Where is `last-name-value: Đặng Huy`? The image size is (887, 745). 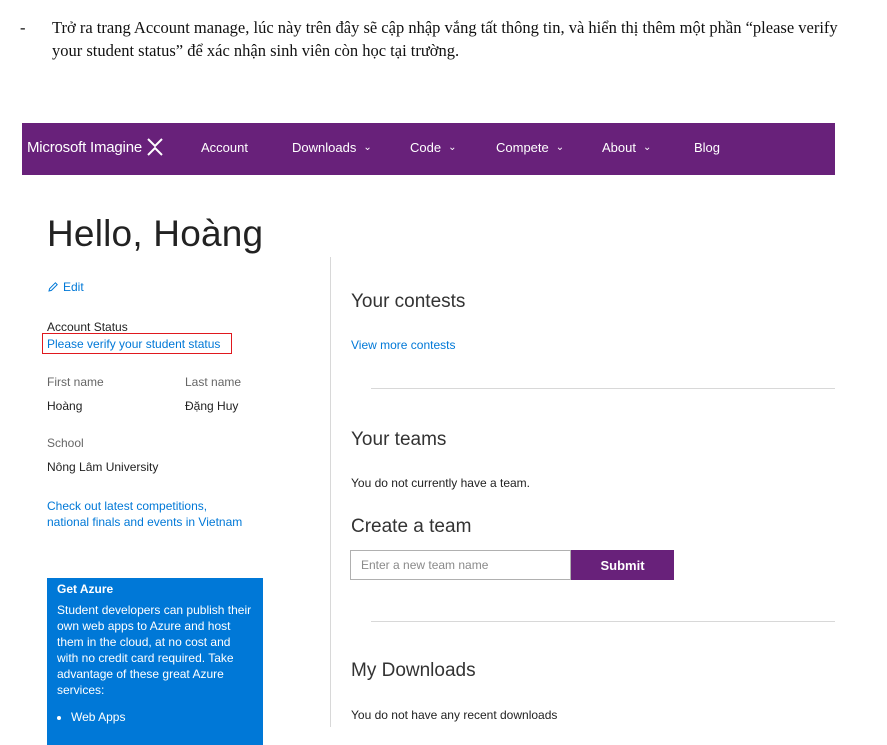
last-name-value: Đặng Huy is located at coordinates (212, 406).